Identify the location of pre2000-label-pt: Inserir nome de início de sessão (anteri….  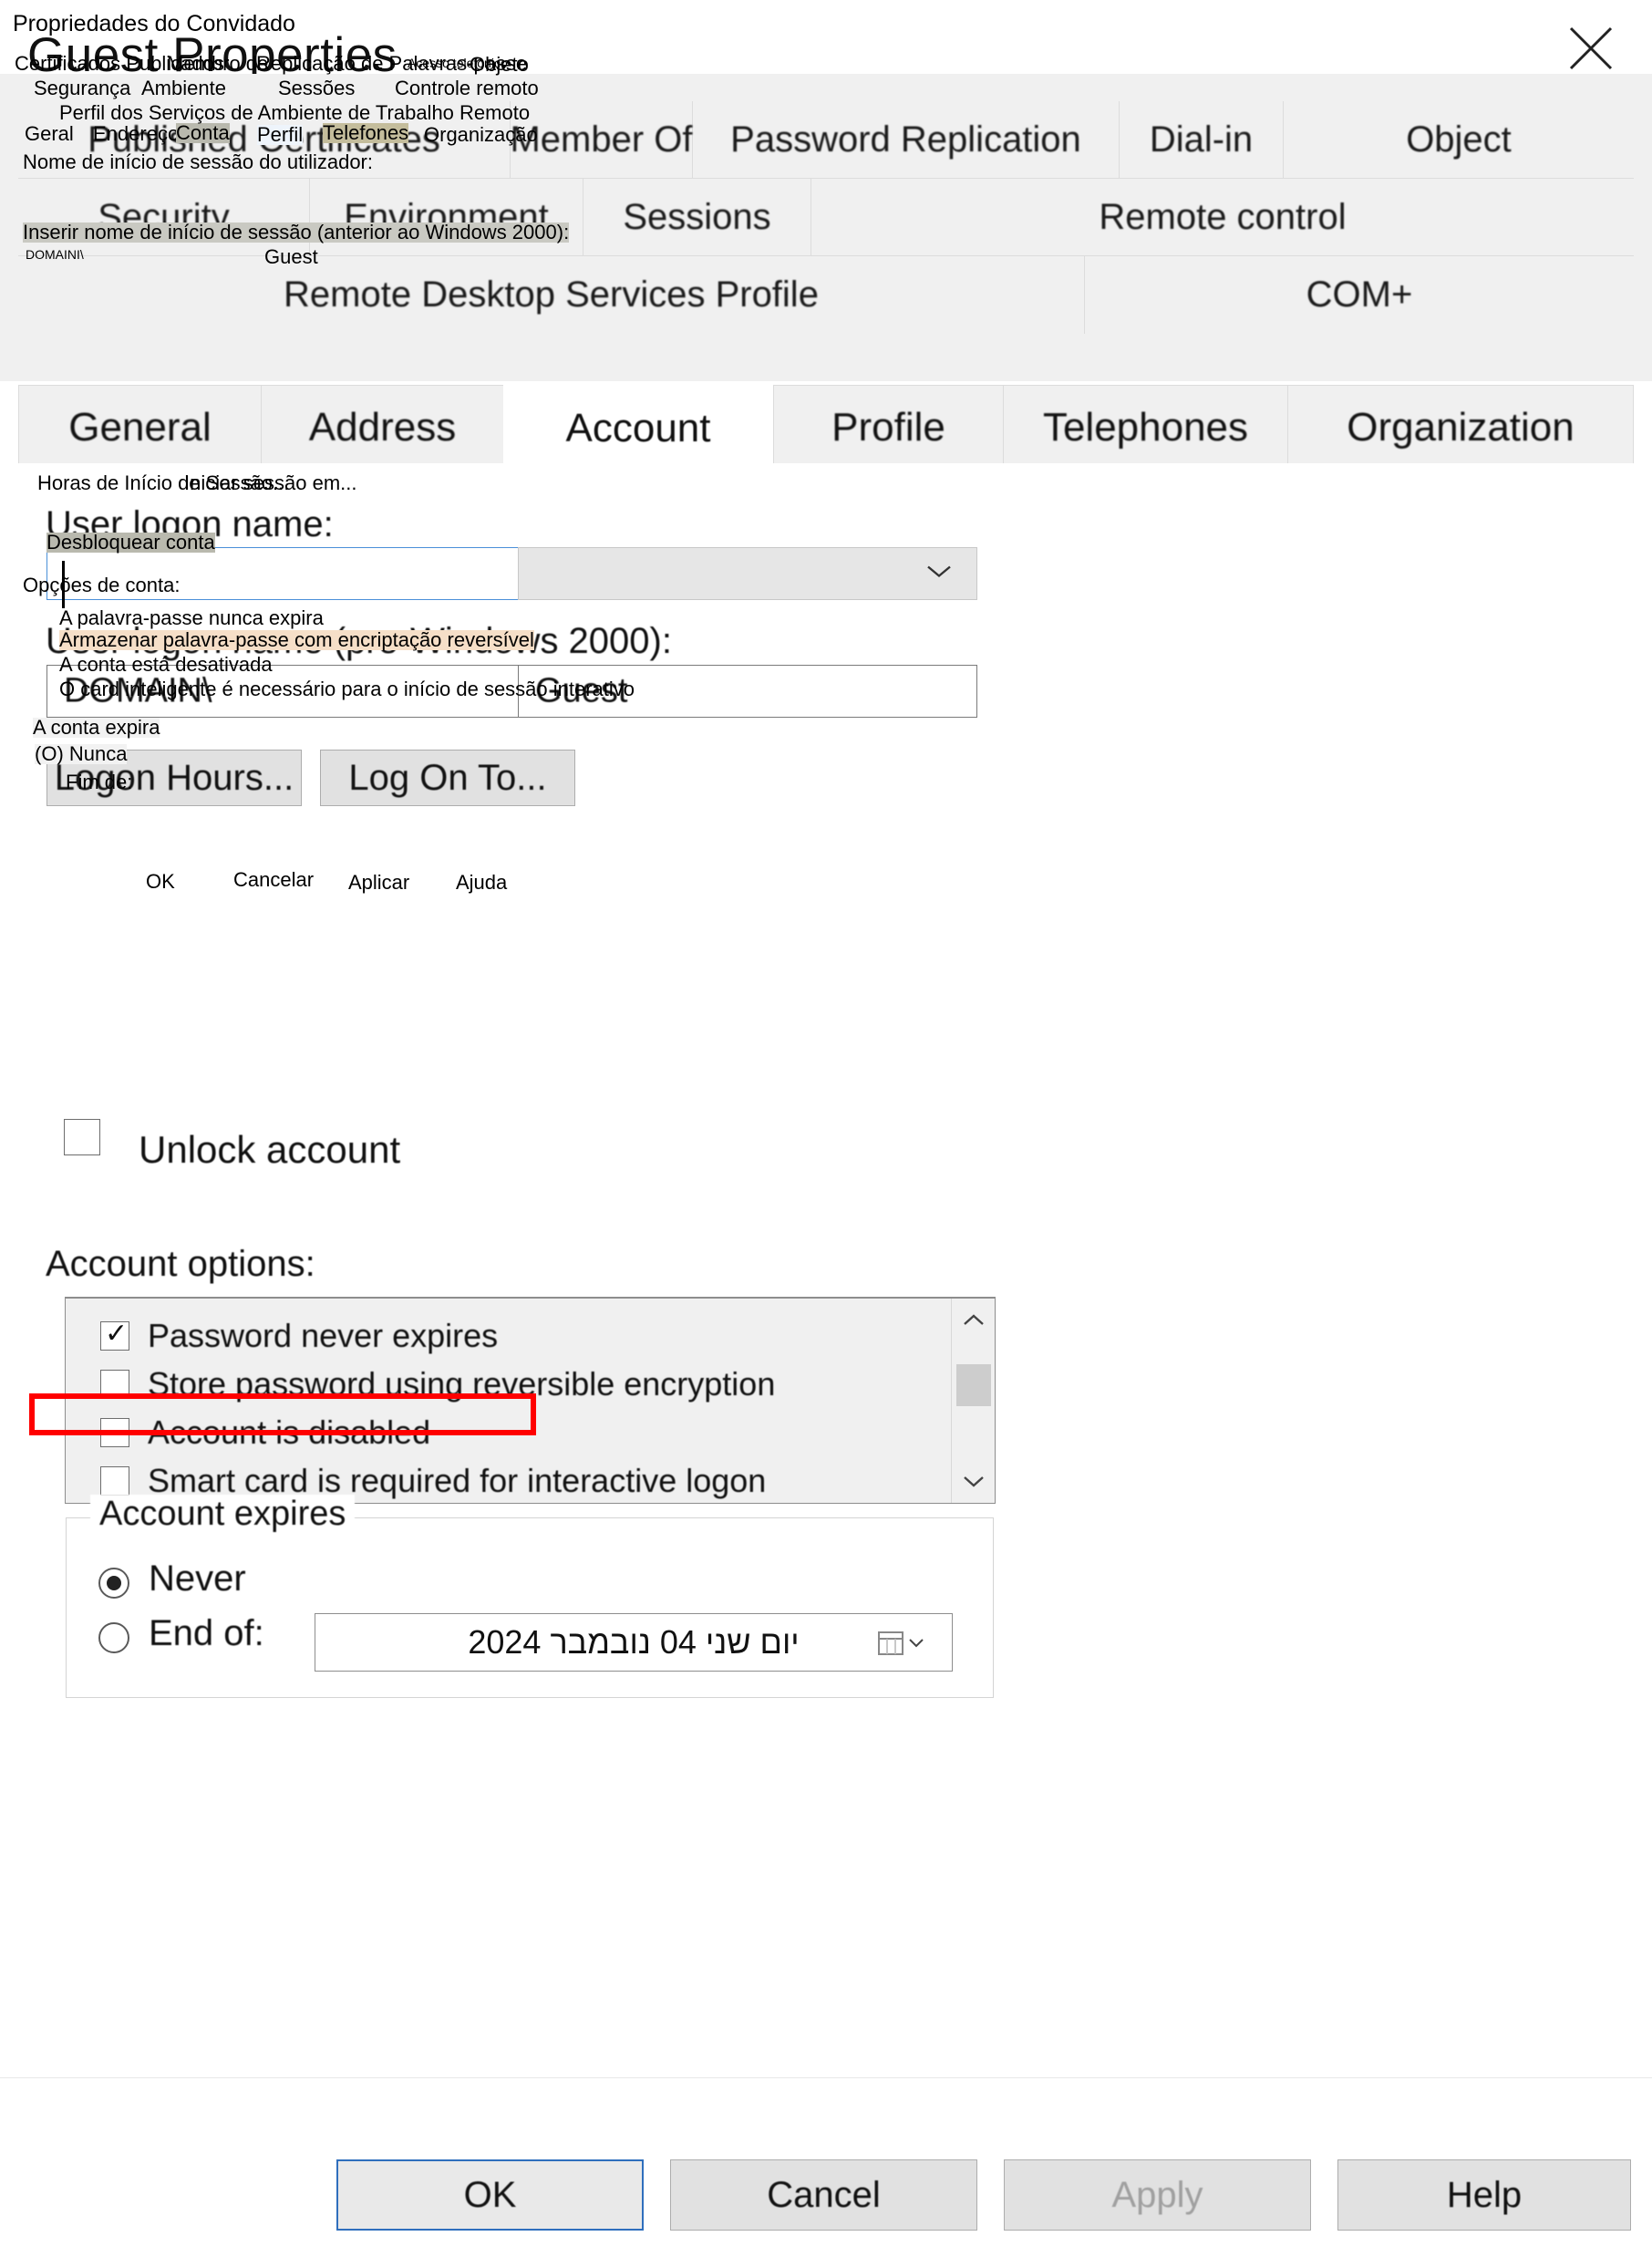
(296, 232).